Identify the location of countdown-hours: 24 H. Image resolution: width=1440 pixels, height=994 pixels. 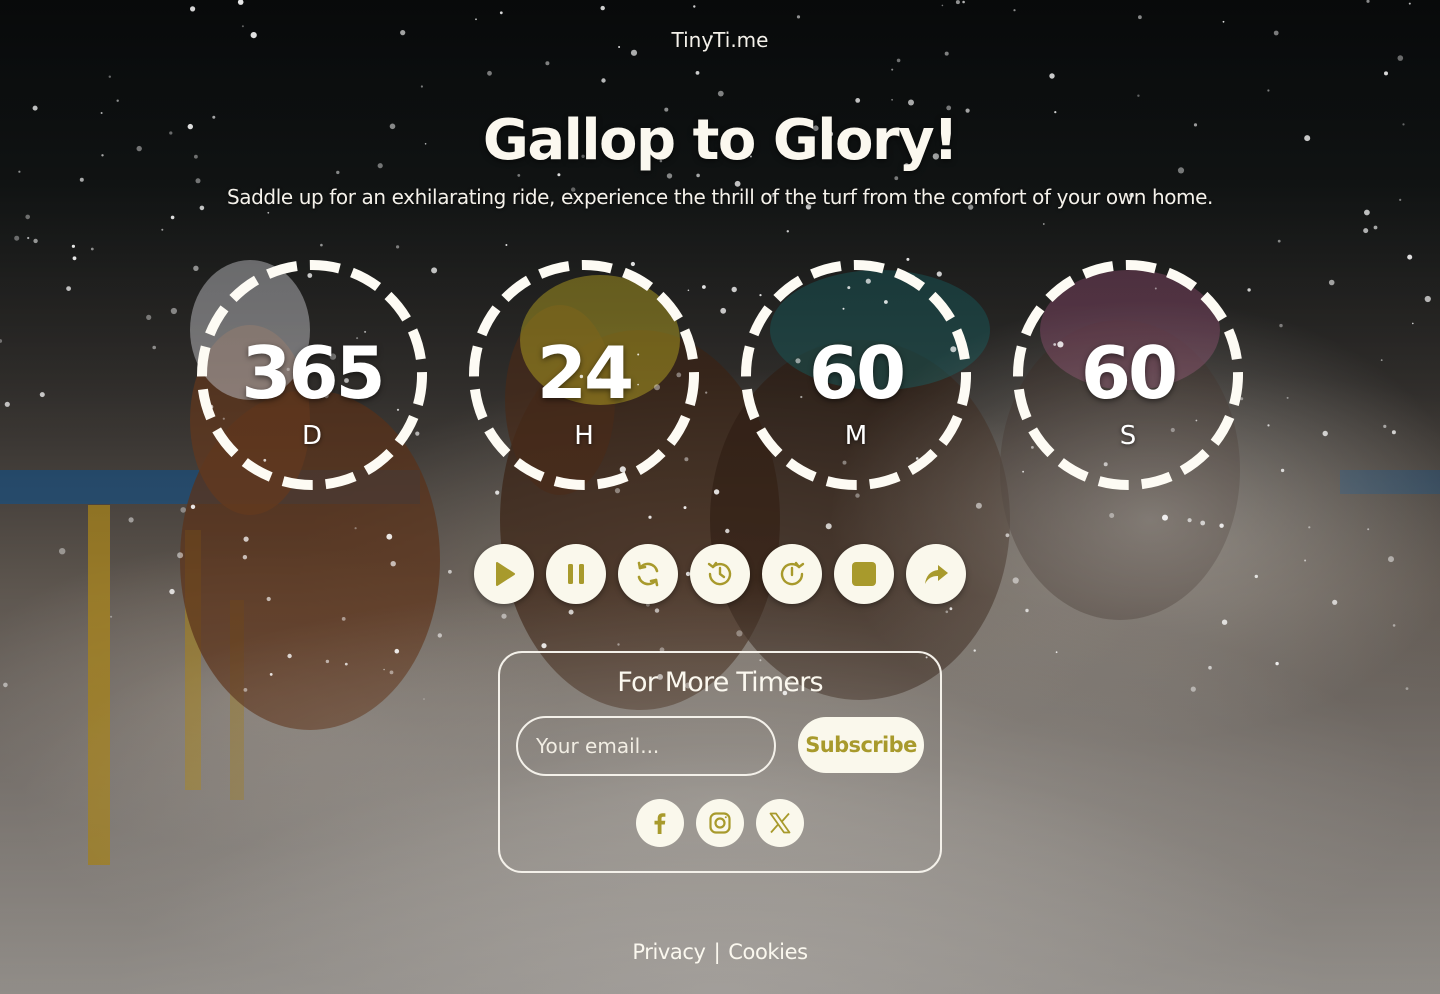
(584, 375).